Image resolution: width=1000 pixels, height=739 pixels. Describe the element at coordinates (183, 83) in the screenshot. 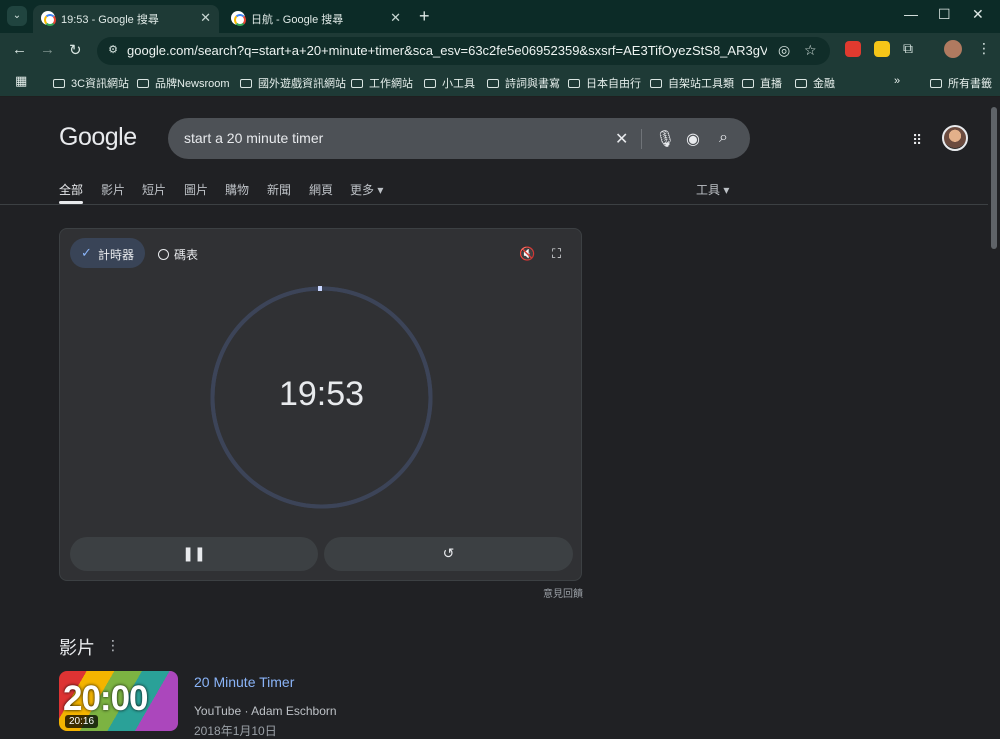

I see `bookmark-folder: 品牌Newsroom` at that location.